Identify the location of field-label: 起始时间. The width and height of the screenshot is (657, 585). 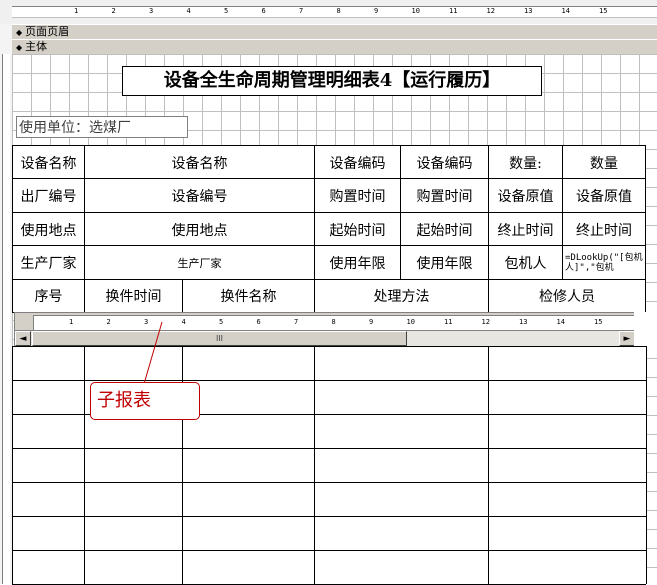
(357, 229).